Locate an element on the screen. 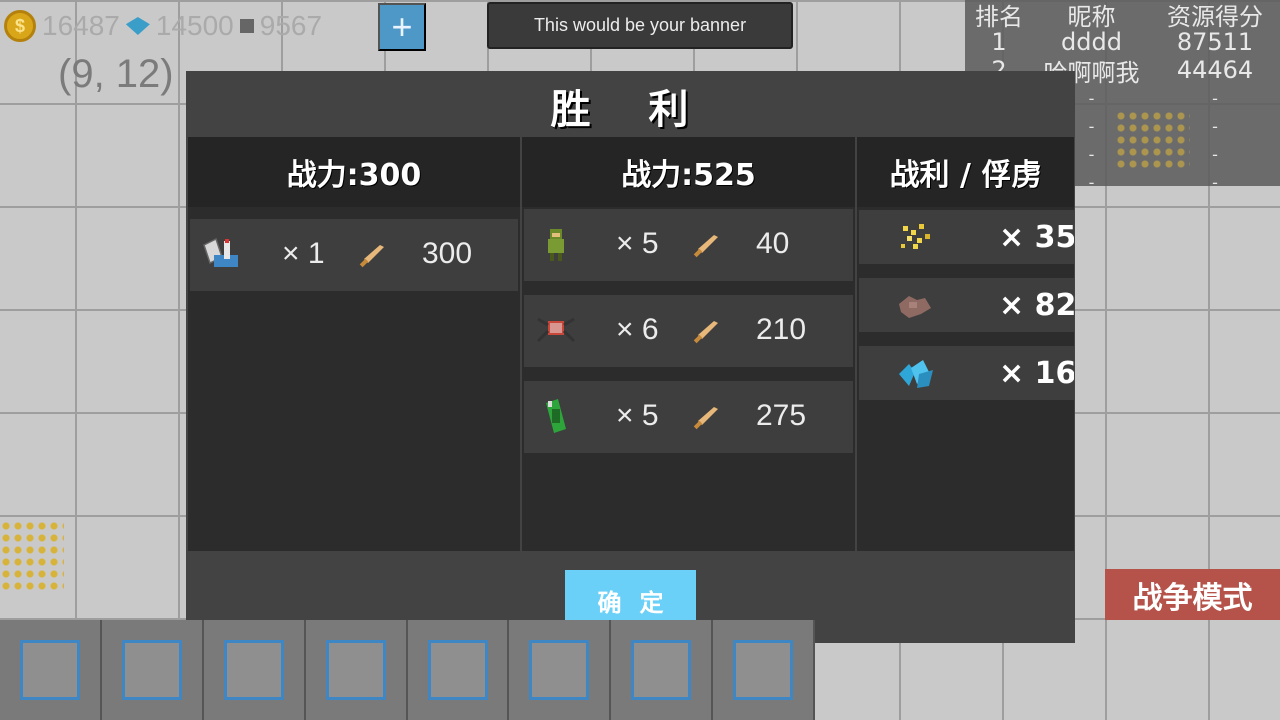  header-rank: 排名 is located at coordinates (999, 16).